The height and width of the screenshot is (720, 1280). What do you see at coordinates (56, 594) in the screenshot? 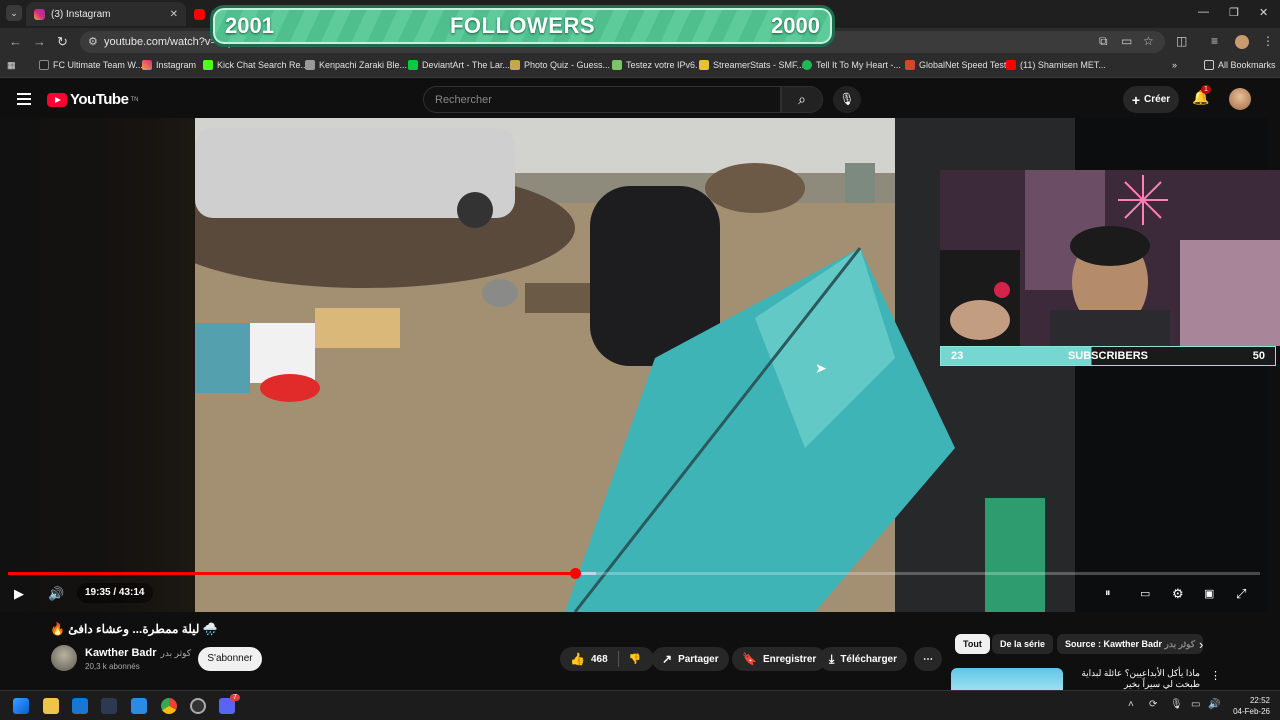
I see `volume-icon: 🔊` at bounding box center [56, 594].